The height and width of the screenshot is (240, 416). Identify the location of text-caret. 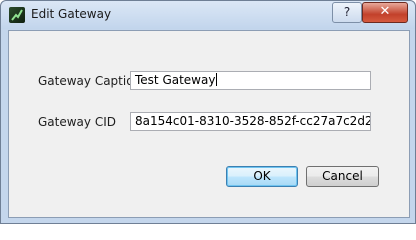
(217, 79).